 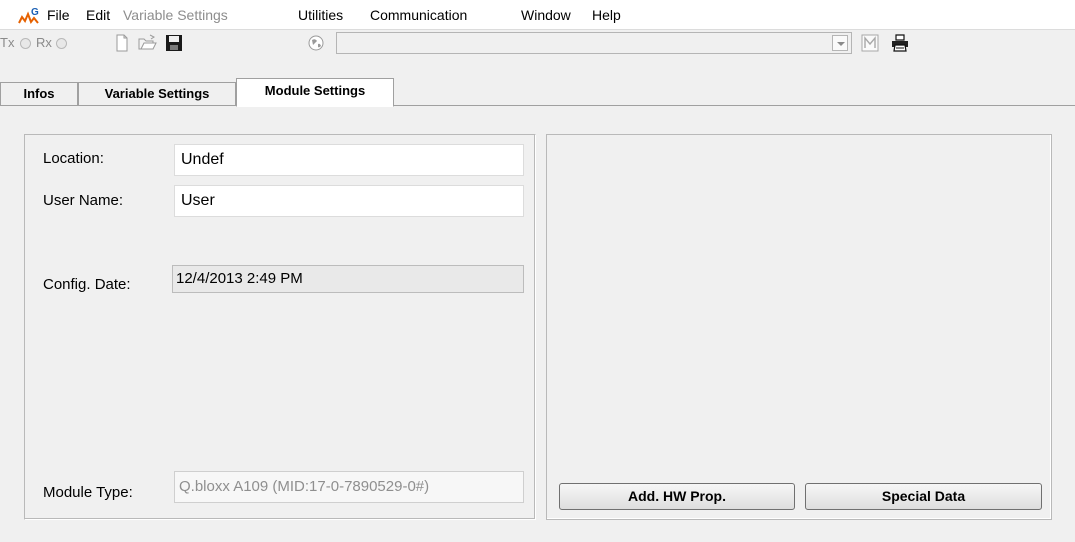 What do you see at coordinates (840, 43) in the screenshot?
I see `chevron-down-icon` at bounding box center [840, 43].